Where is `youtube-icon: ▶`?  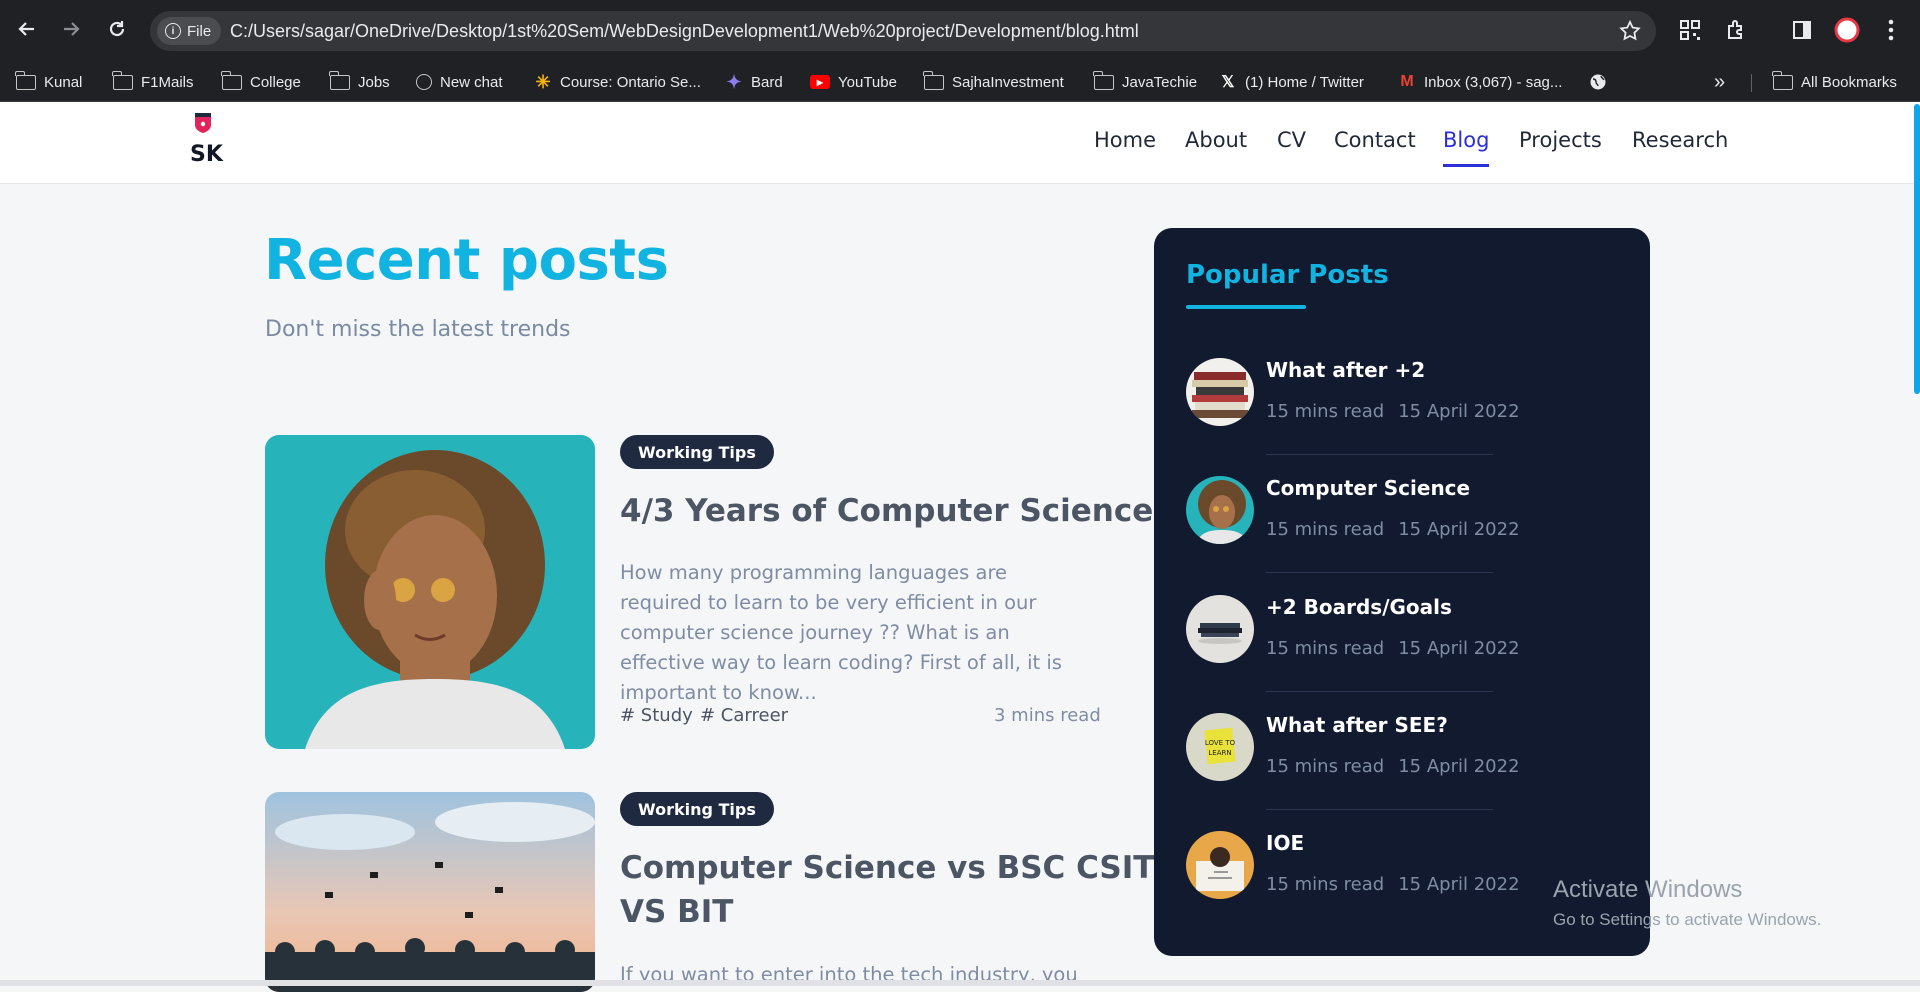
youtube-icon: ▶ is located at coordinates (820, 82).